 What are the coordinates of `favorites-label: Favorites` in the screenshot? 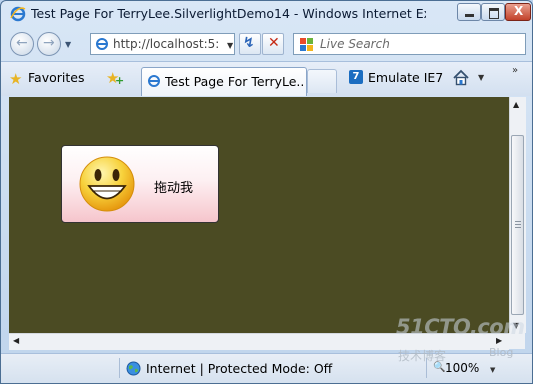 It's located at (56, 77).